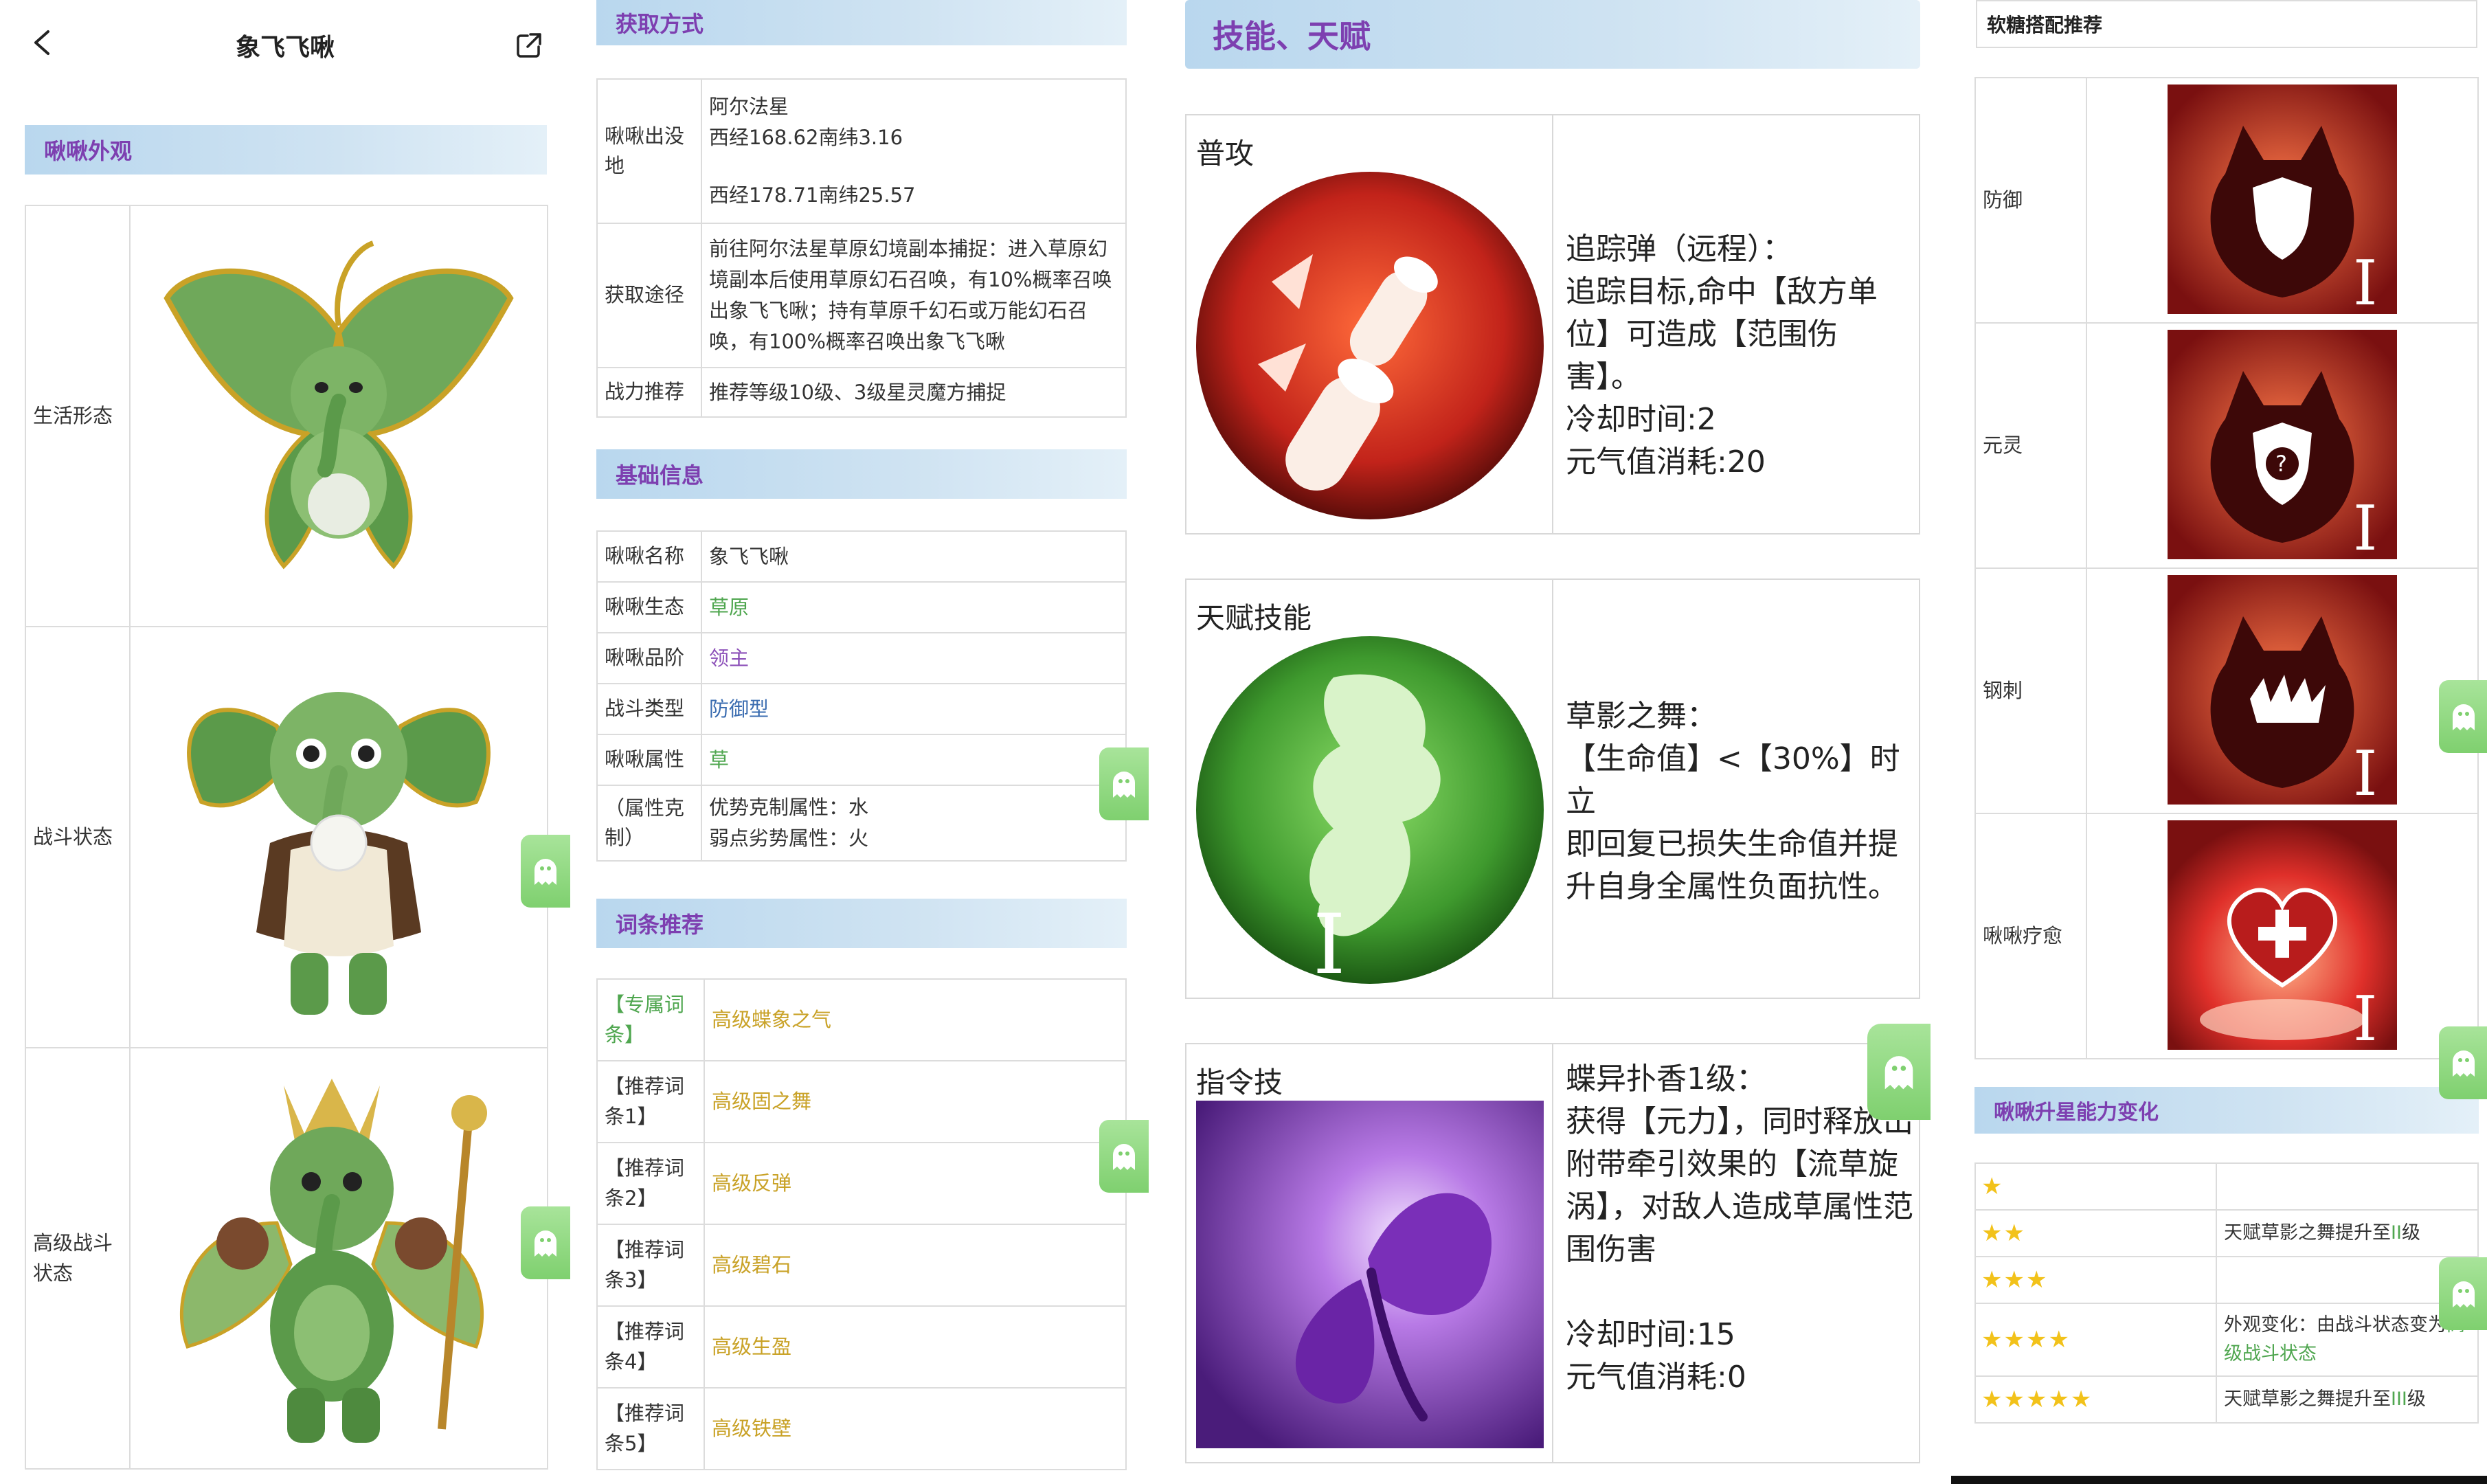 This screenshot has width=2487, height=1484. Describe the element at coordinates (915, 1265) in the screenshot. I see `row-value: 高级碧石` at that location.